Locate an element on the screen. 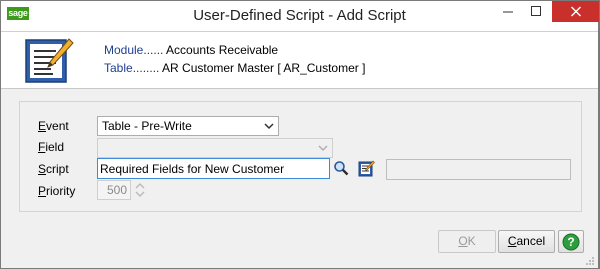 This screenshot has width=600, height=269. help-button: ? is located at coordinates (571, 241).